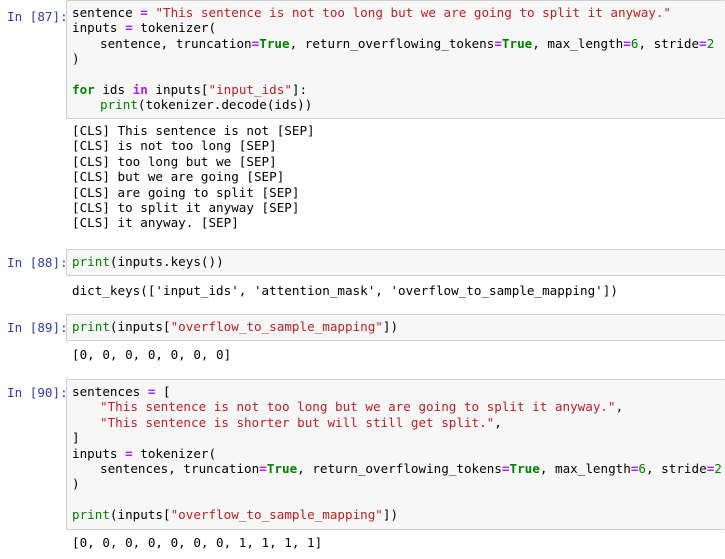 This screenshot has width=725, height=559. What do you see at coordinates (398, 391) in the screenshot?
I see `code-line: sentences = [` at bounding box center [398, 391].